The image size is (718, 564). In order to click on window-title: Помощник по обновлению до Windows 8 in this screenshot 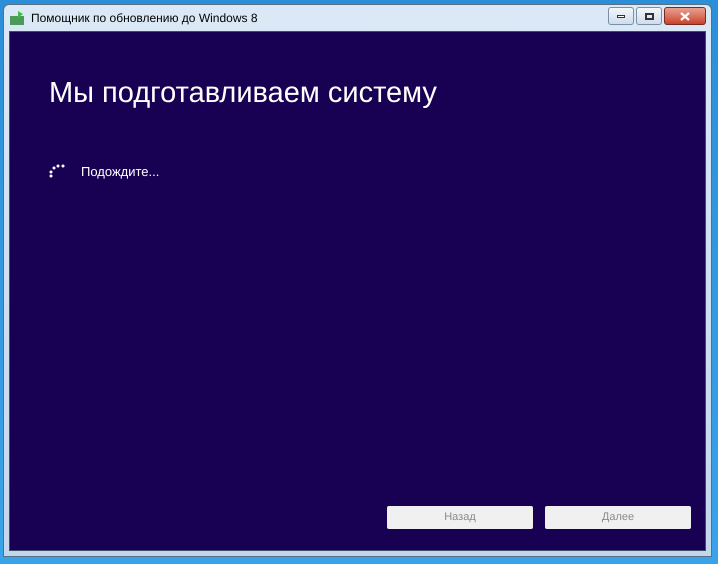, I will do `click(144, 18)`.